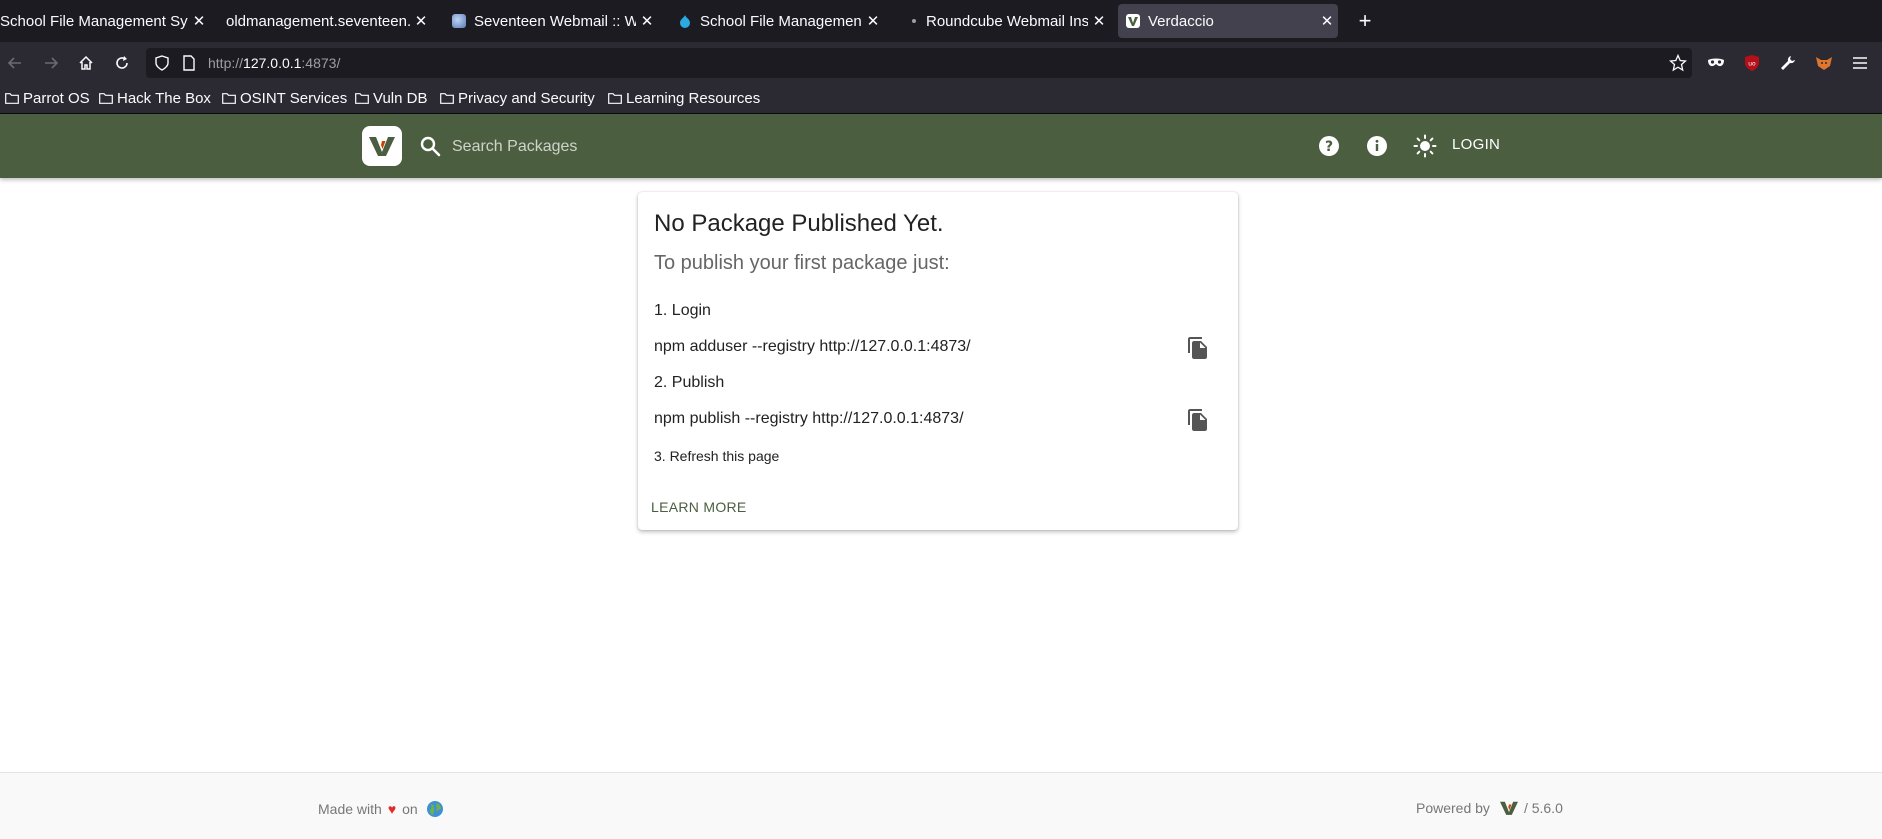  What do you see at coordinates (400, 98) in the screenshot?
I see `bookmark-label: Vuln DB` at bounding box center [400, 98].